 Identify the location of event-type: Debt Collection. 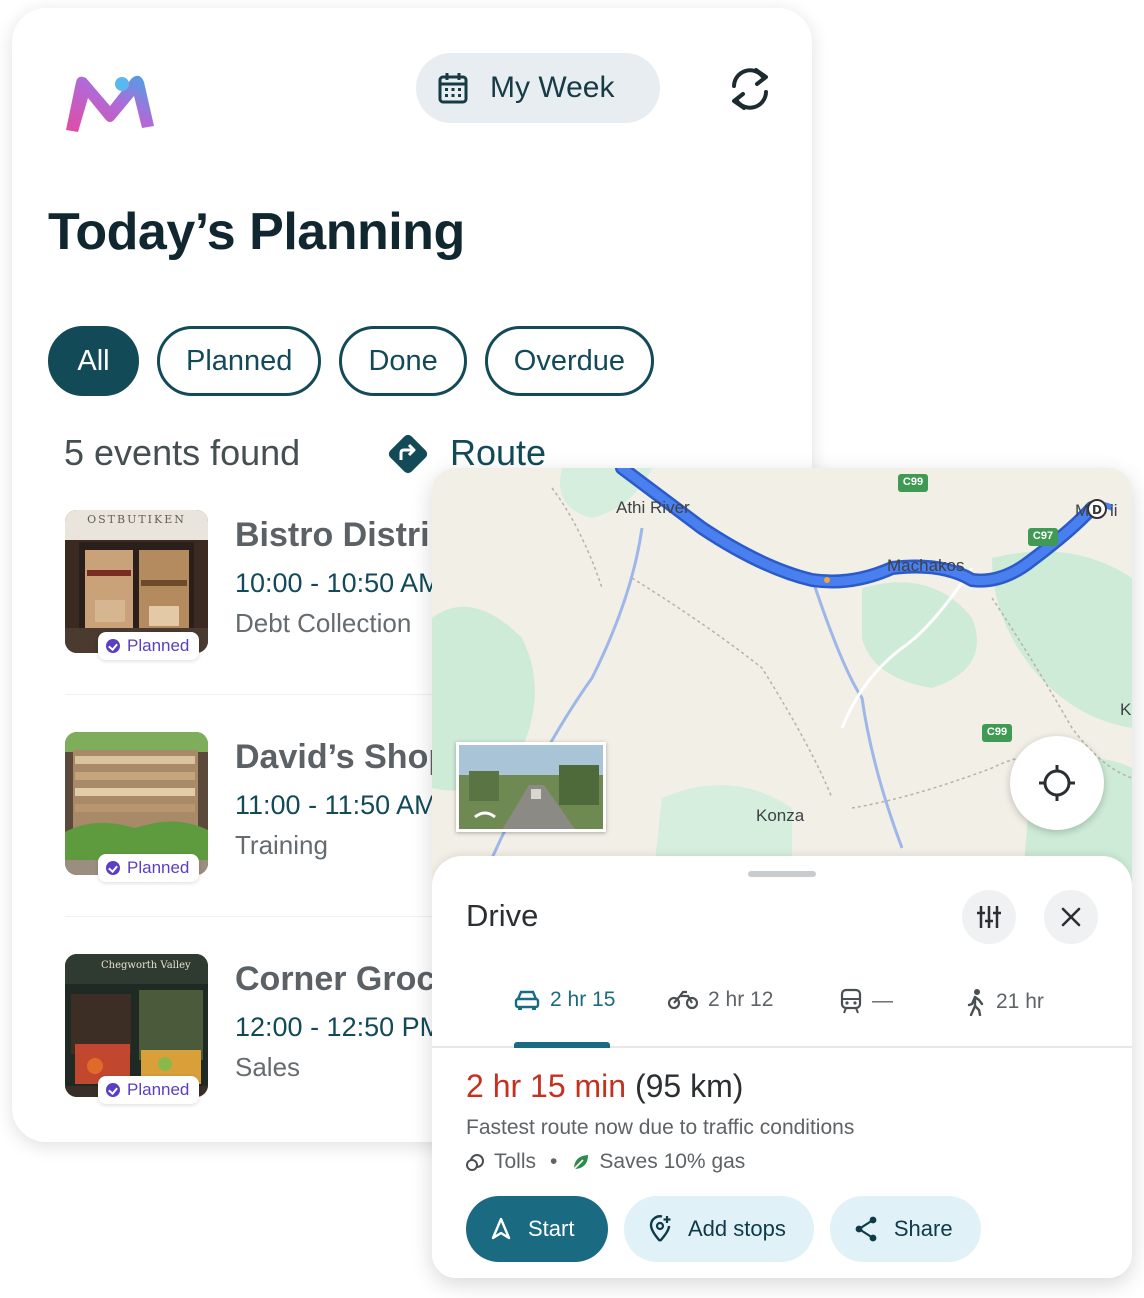
(323, 623).